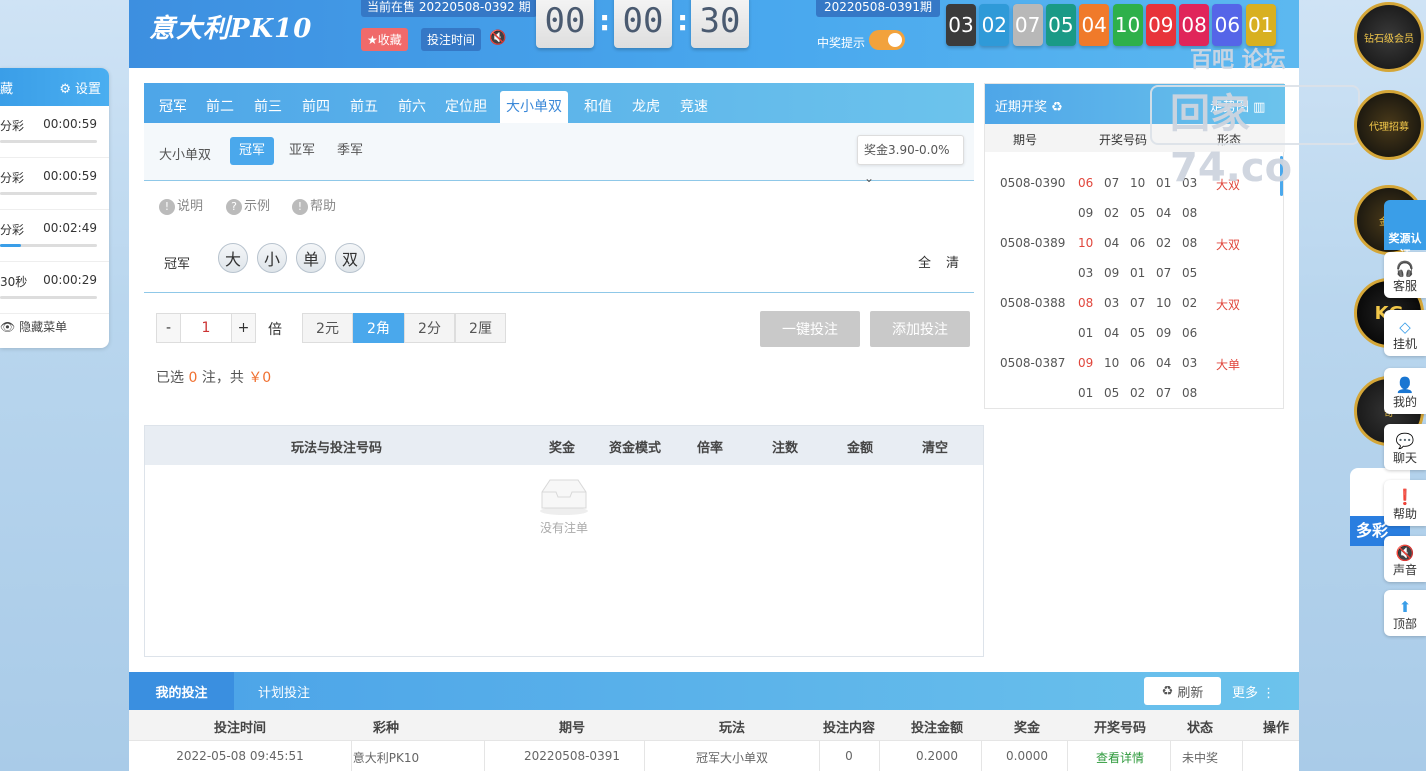 The width and height of the screenshot is (1426, 771). Describe the element at coordinates (920, 329) in the screenshot. I see `add-bet-button: 添加投注` at that location.